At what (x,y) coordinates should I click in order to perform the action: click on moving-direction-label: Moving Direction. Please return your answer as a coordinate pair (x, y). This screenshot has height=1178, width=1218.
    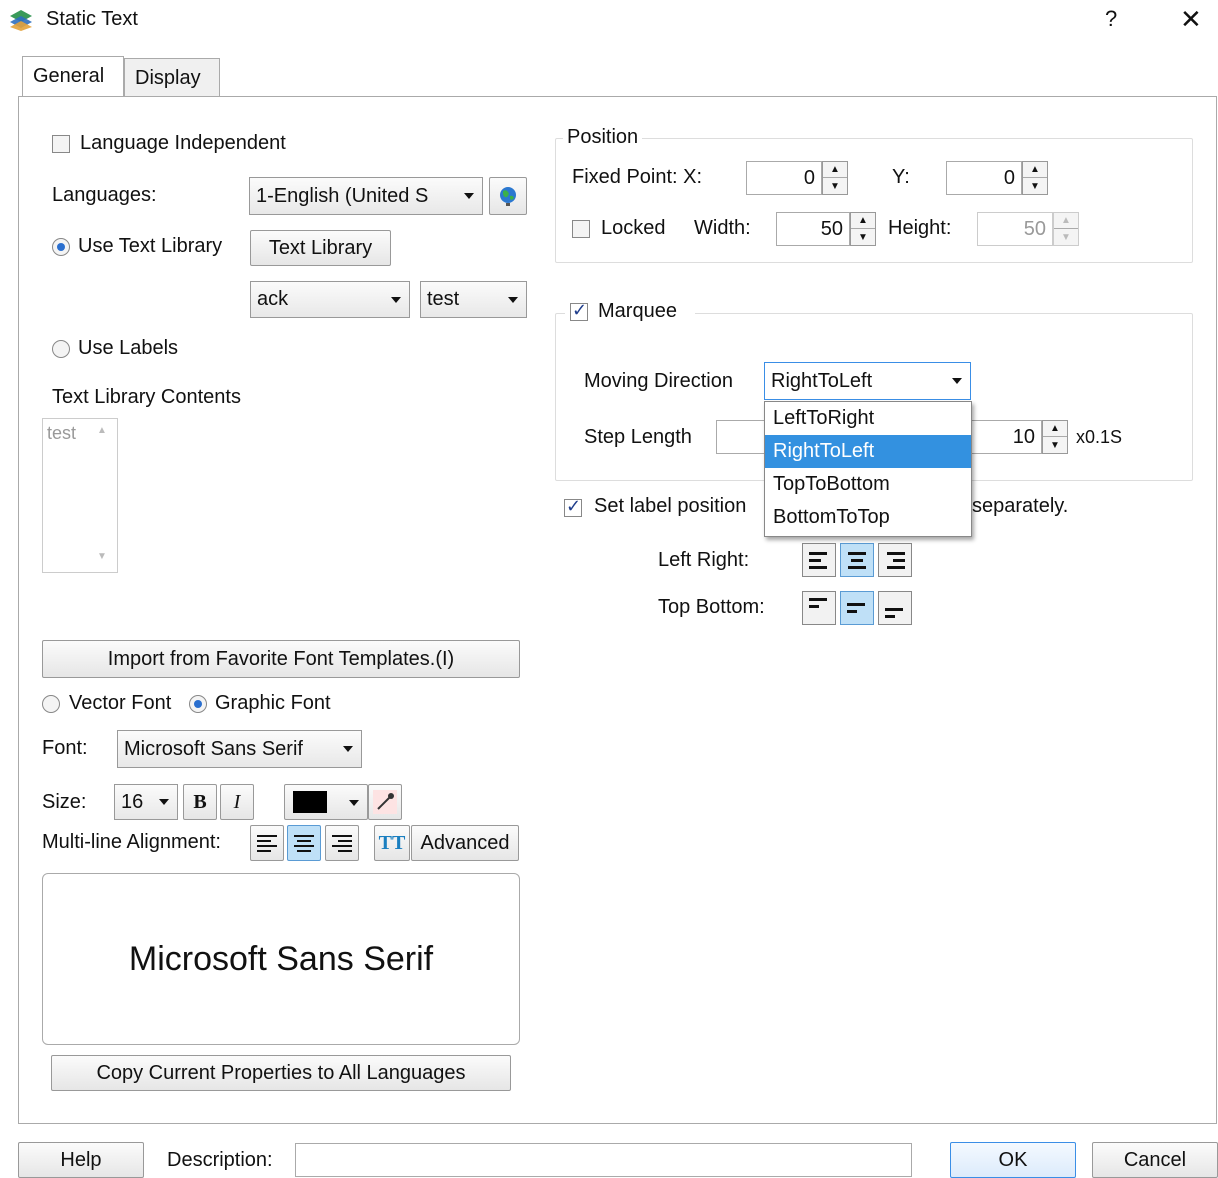
    Looking at the image, I should click on (658, 381).